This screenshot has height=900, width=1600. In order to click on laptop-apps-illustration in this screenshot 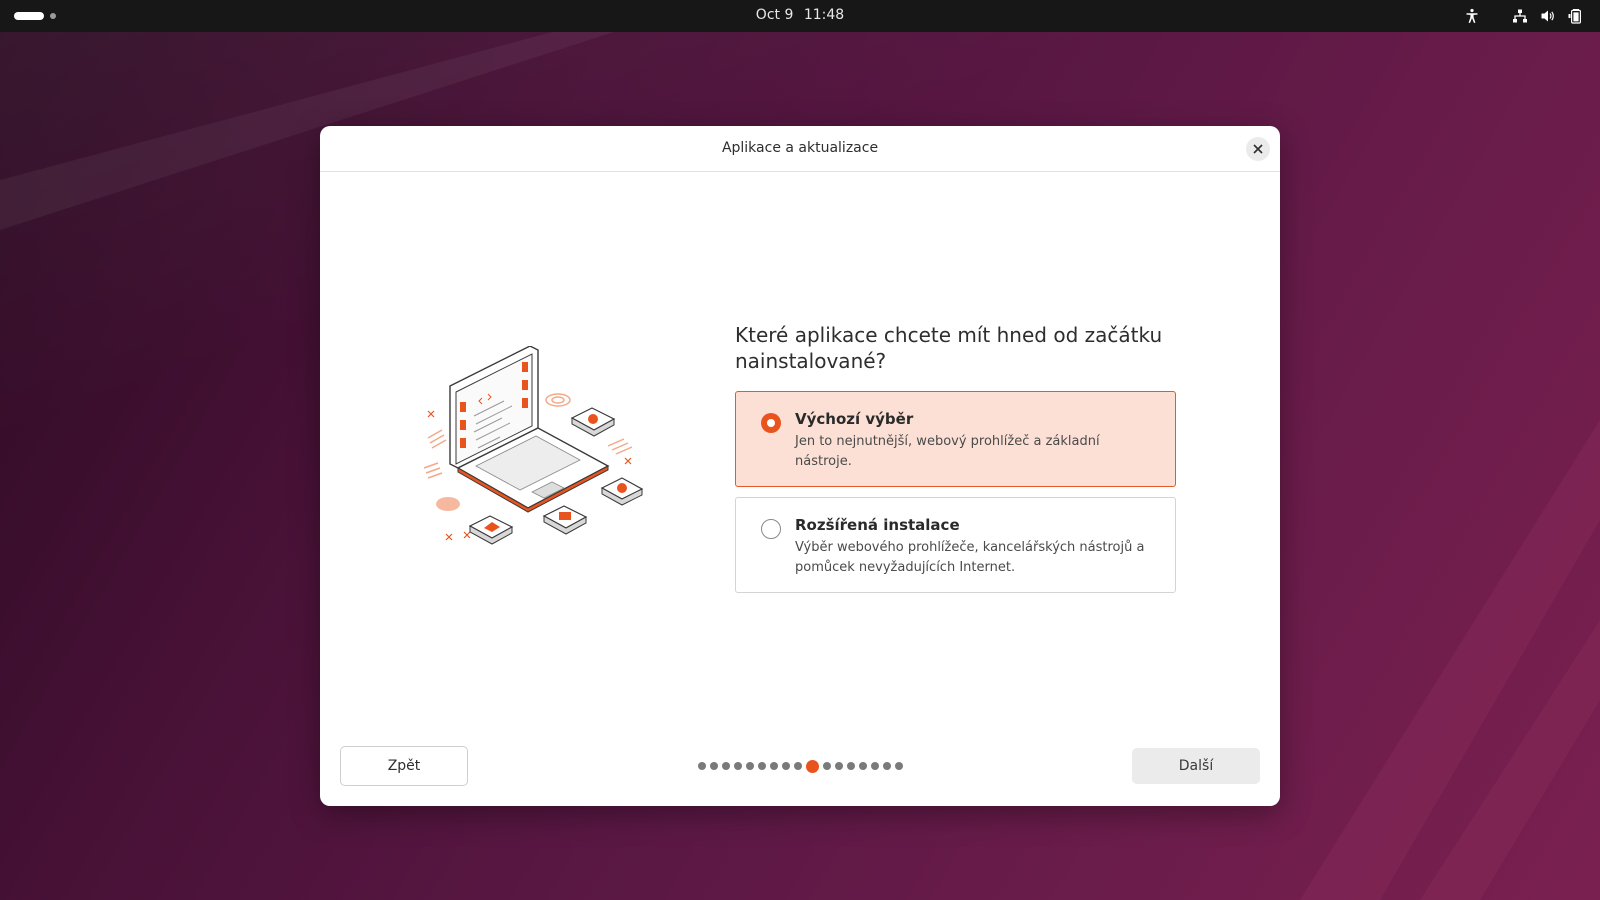, I will do `click(533, 445)`.